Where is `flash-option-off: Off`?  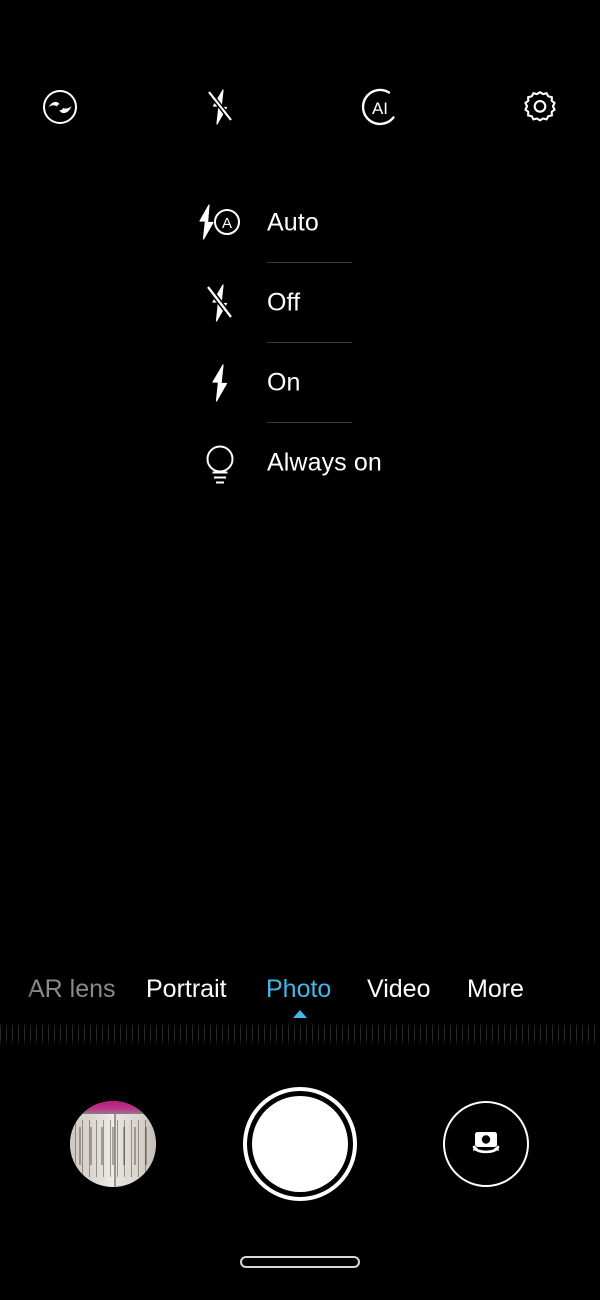 flash-option-off: Off is located at coordinates (300, 303).